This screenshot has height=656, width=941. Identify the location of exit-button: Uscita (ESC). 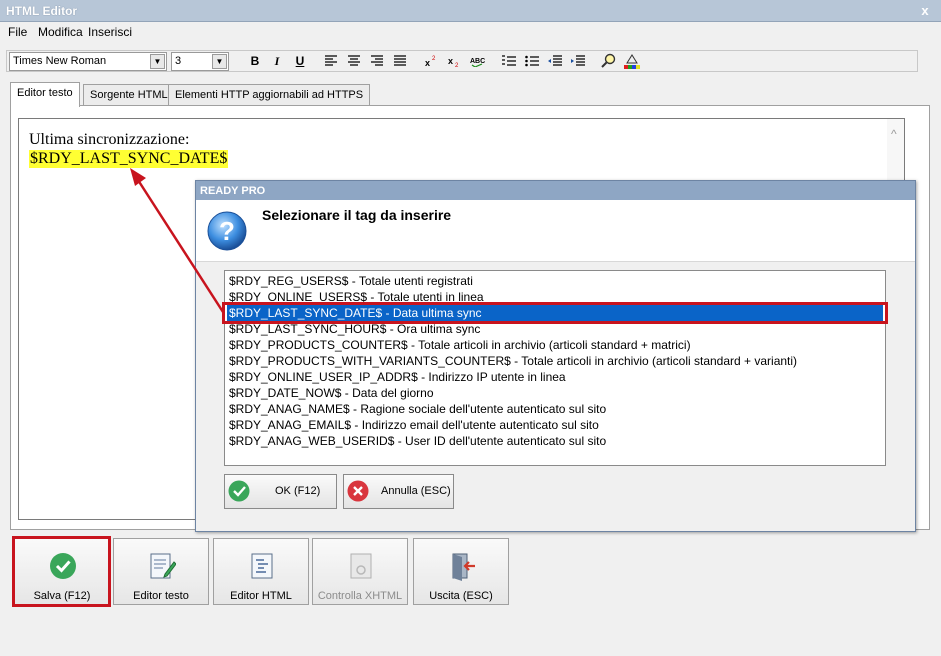
(461, 571).